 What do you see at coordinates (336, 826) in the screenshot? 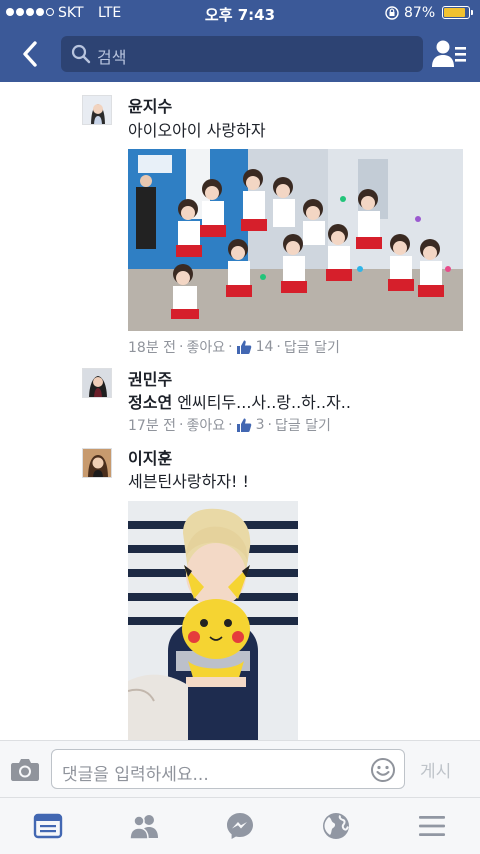
I see `notifications-globe-icon` at bounding box center [336, 826].